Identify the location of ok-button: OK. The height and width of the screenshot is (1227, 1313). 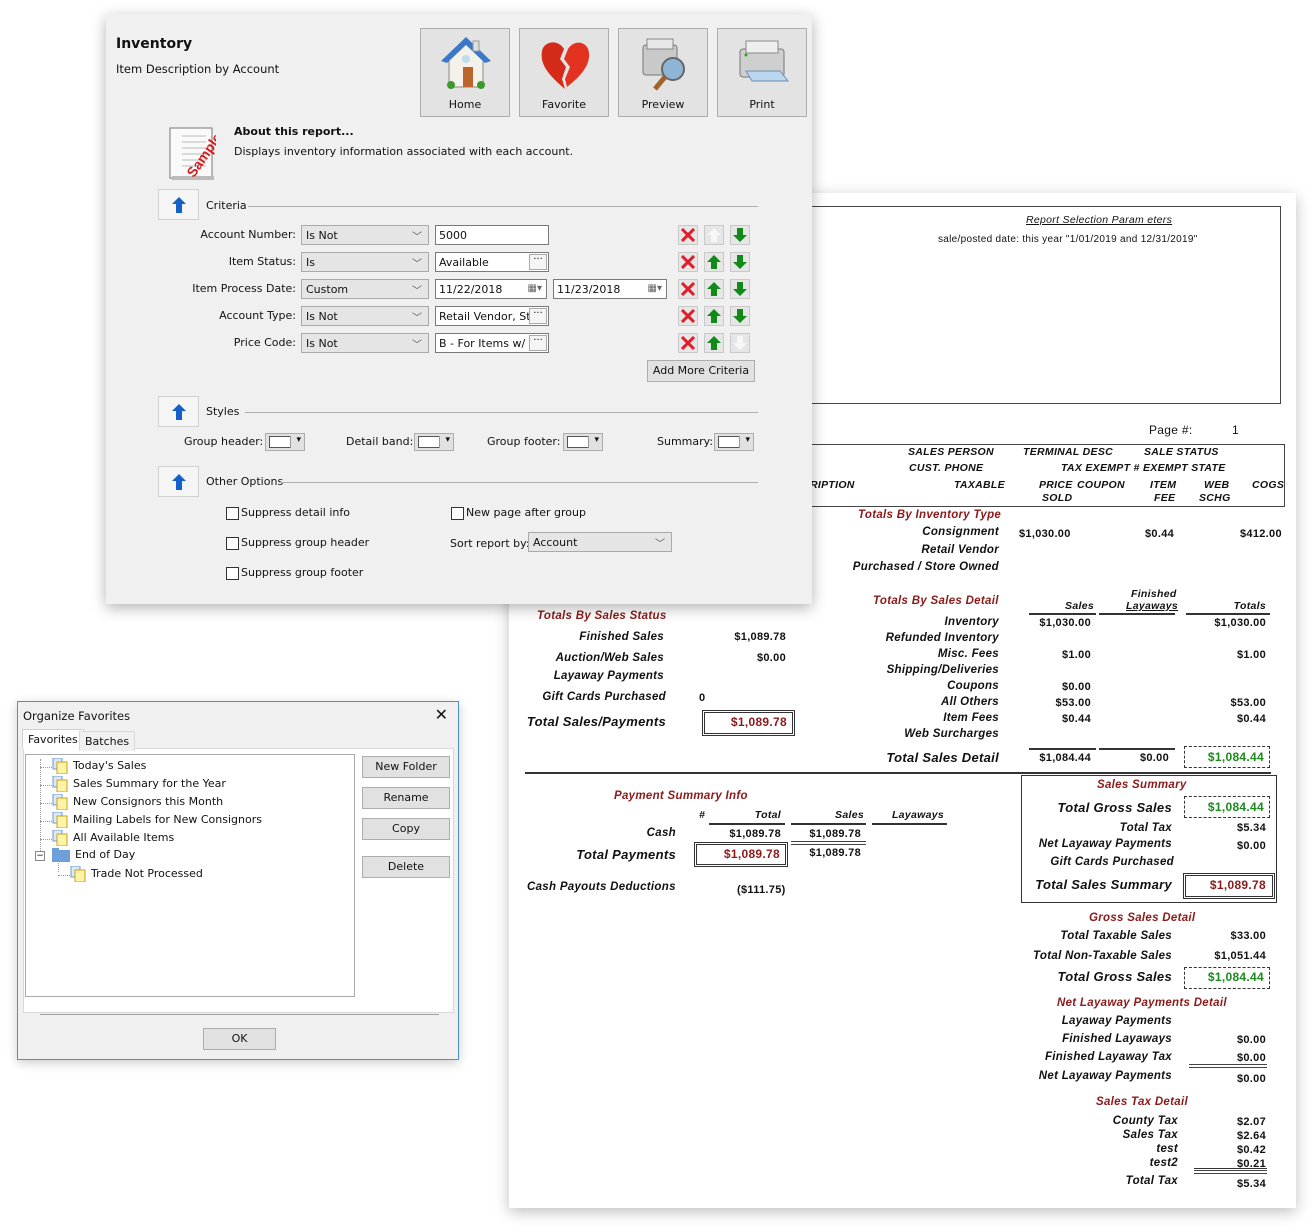
(239, 1039).